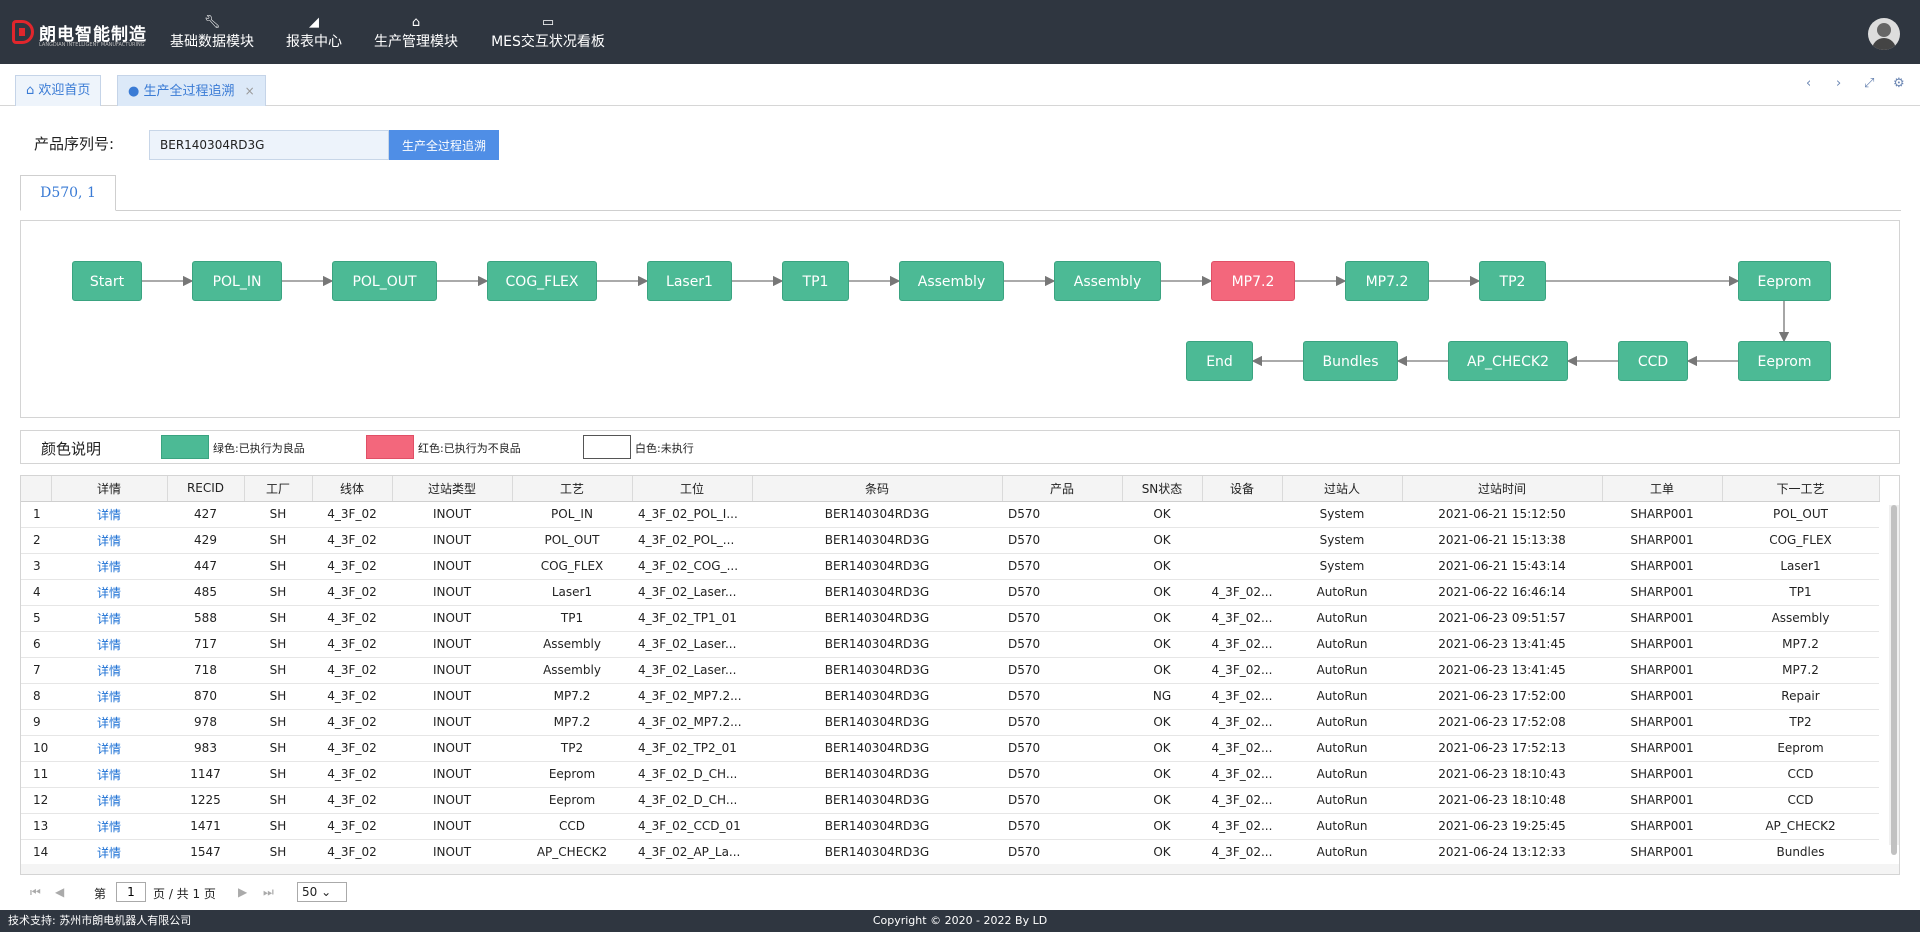 This screenshot has width=1920, height=932. I want to click on column-header: 设备, so click(1242, 489).